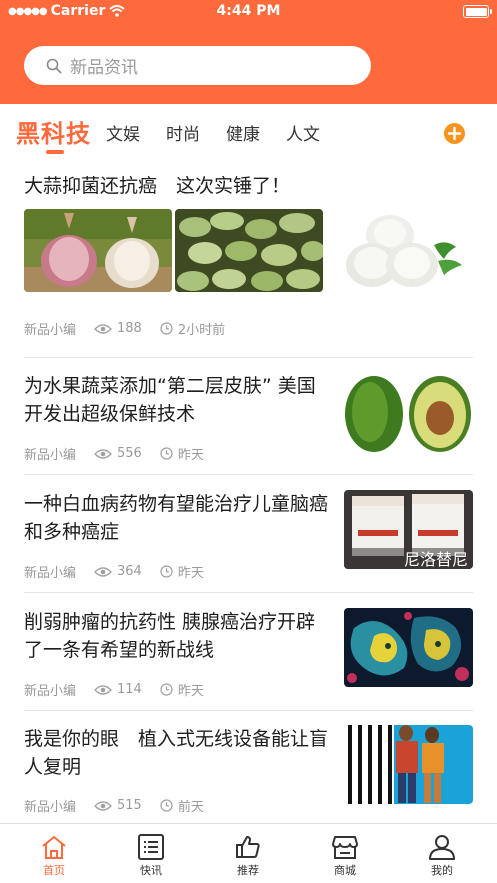 This screenshot has width=497, height=883. I want to click on header-bar: ●●●●● Carrier 4:44 PM 新品资讯, so click(248, 52).